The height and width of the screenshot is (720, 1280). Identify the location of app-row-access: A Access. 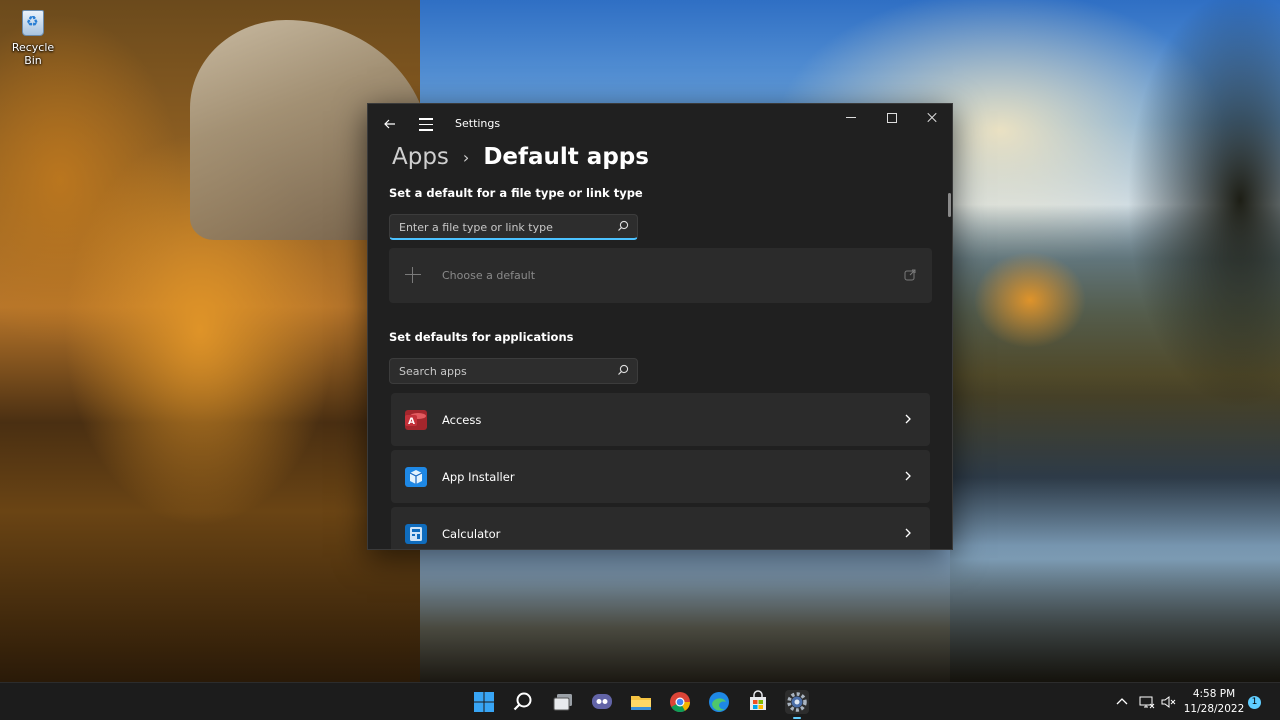
(660, 419).